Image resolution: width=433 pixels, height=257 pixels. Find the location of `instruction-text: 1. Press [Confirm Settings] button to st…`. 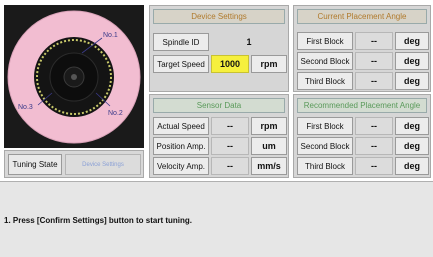

instruction-text: 1. Press [Confirm Settings] button to st… is located at coordinates (98, 220).